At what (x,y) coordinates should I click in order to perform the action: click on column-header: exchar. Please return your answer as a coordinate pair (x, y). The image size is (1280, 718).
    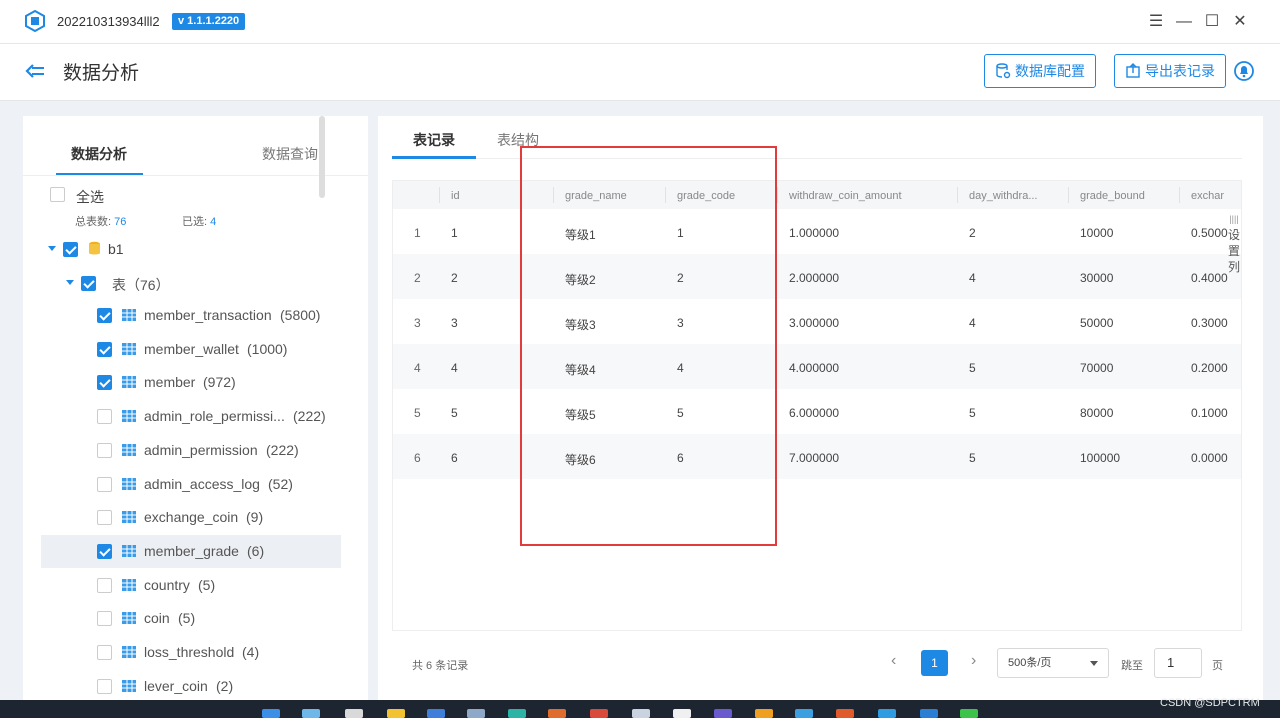
    Looking at the image, I should click on (1211, 196).